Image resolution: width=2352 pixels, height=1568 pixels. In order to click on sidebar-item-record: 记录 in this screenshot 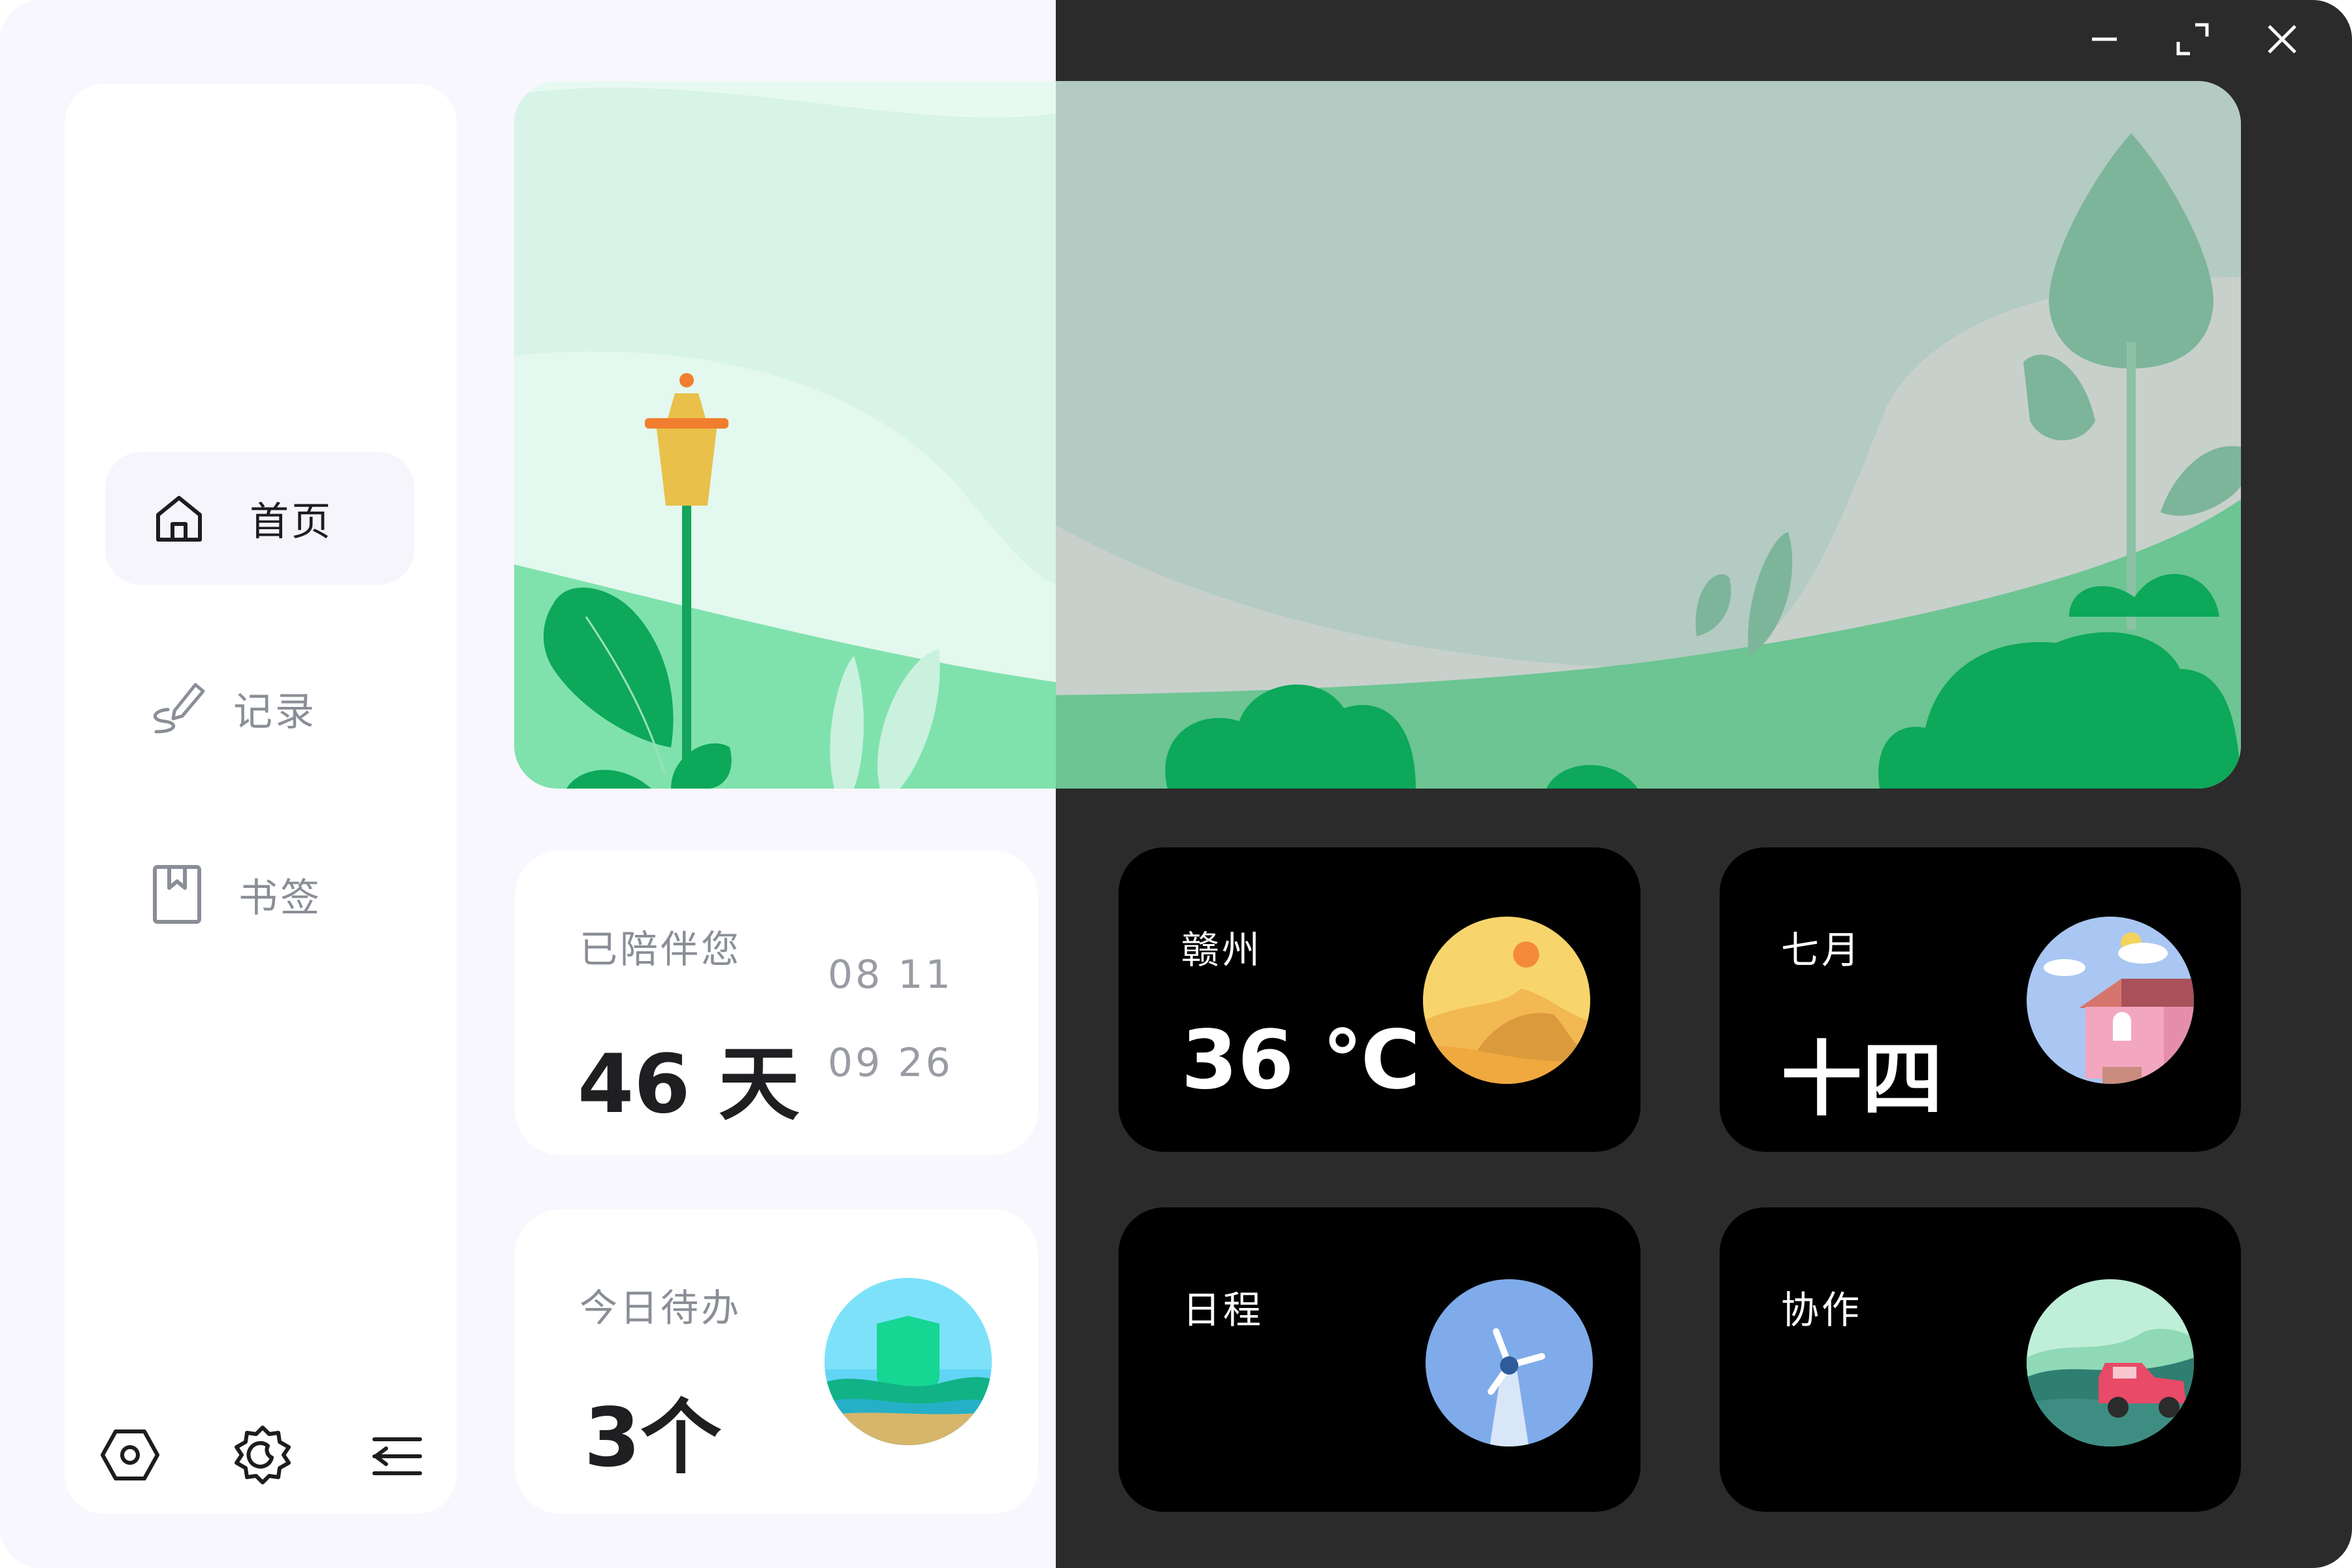, I will do `click(259, 708)`.